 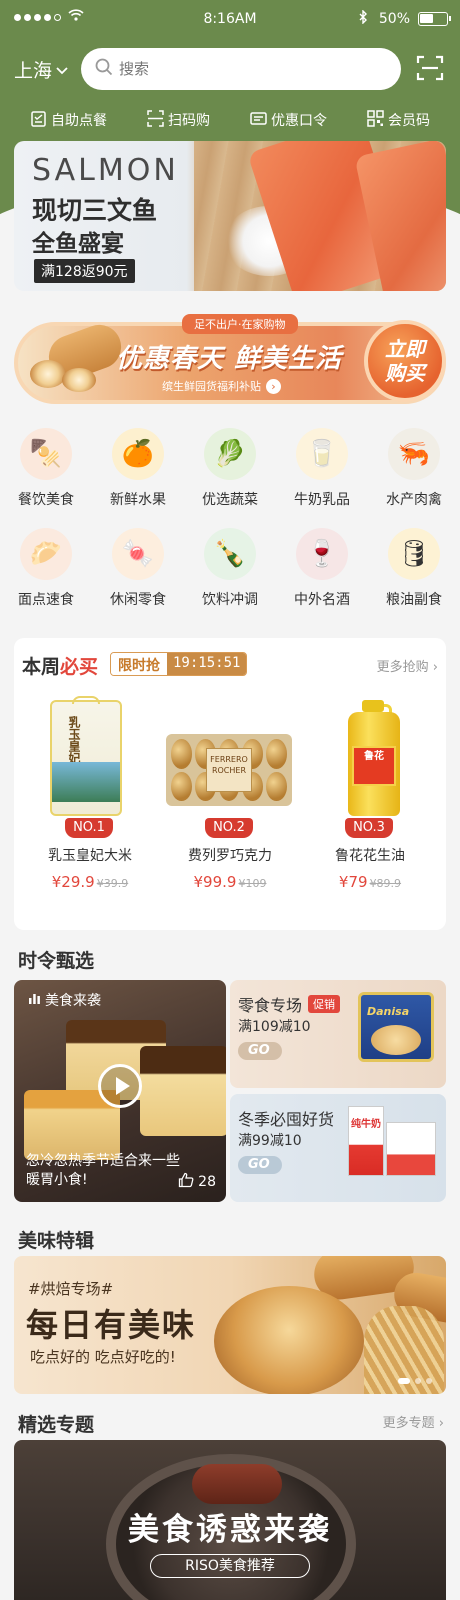 What do you see at coordinates (207, 1182) in the screenshot?
I see `like-count: 28` at bounding box center [207, 1182].